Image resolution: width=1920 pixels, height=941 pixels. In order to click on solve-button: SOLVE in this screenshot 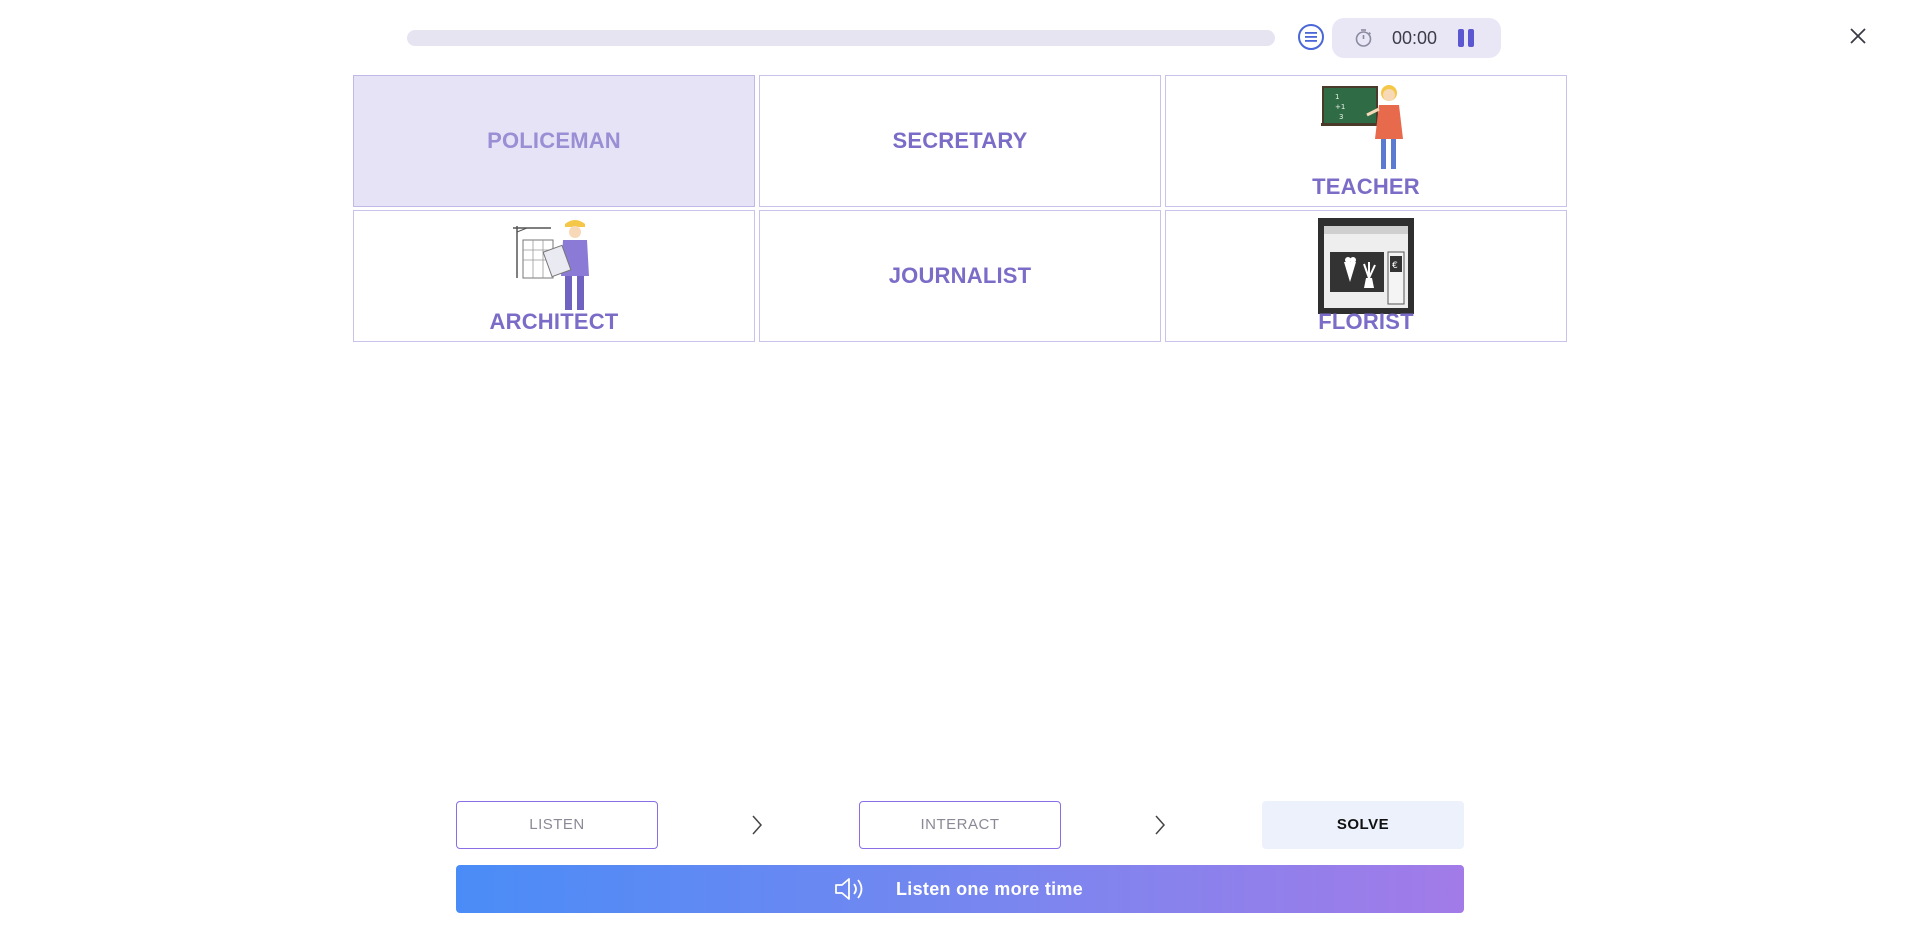, I will do `click(1363, 825)`.